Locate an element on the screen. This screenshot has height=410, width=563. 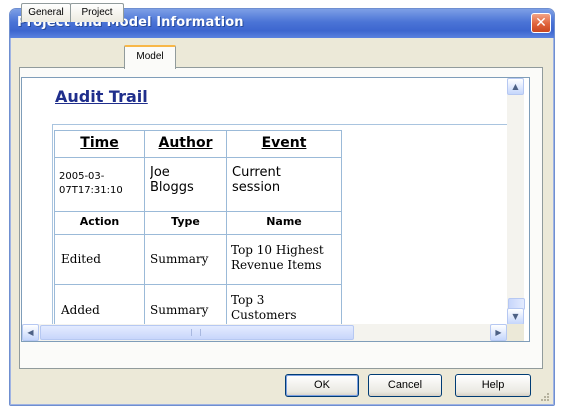
horizontal-scroll-thumb is located at coordinates (197, 332).